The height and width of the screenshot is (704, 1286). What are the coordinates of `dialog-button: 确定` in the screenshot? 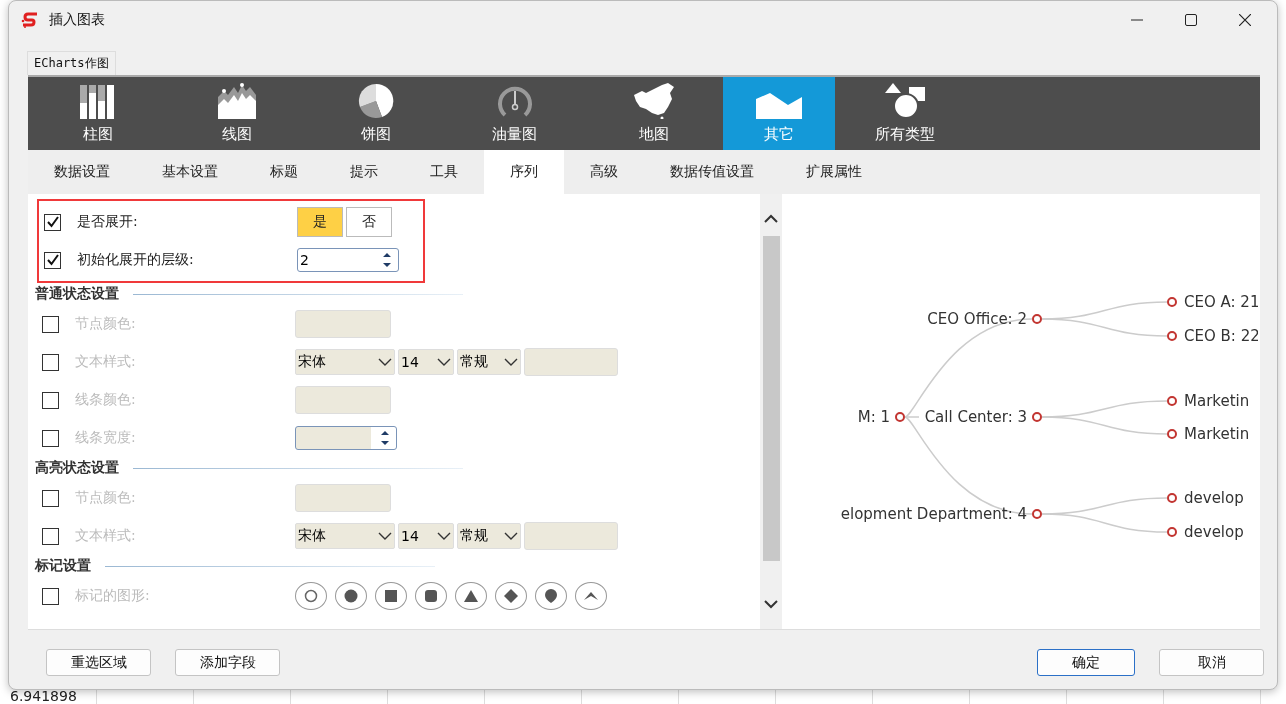 It's located at (1086, 662).